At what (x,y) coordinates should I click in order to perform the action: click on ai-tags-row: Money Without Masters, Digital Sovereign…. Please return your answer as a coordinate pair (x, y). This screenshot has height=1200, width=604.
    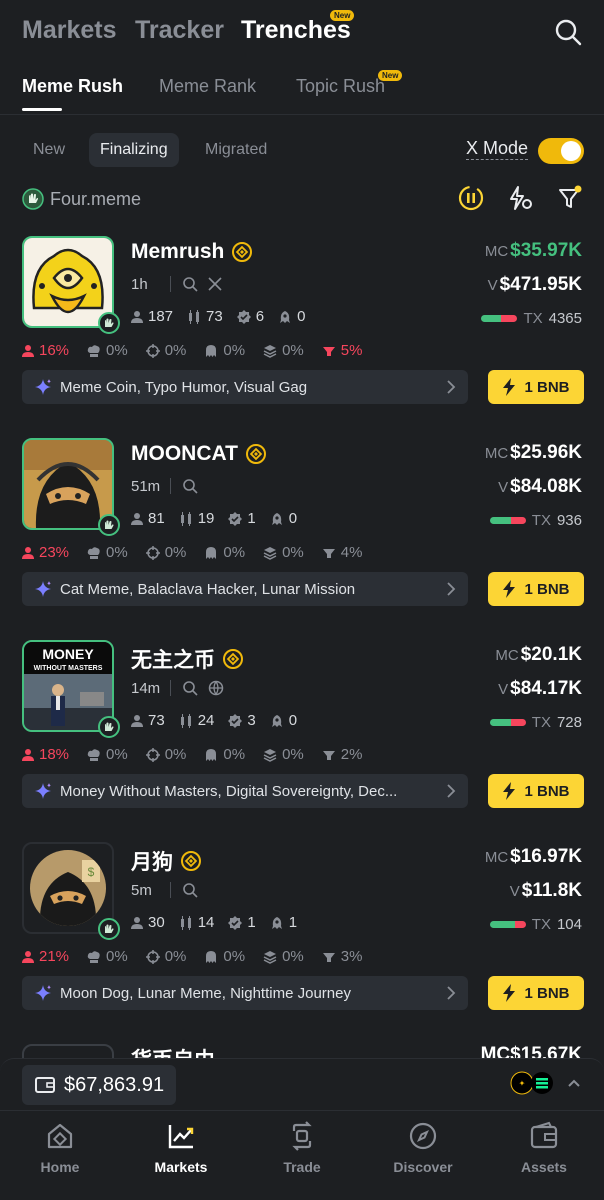
    Looking at the image, I should click on (245, 791).